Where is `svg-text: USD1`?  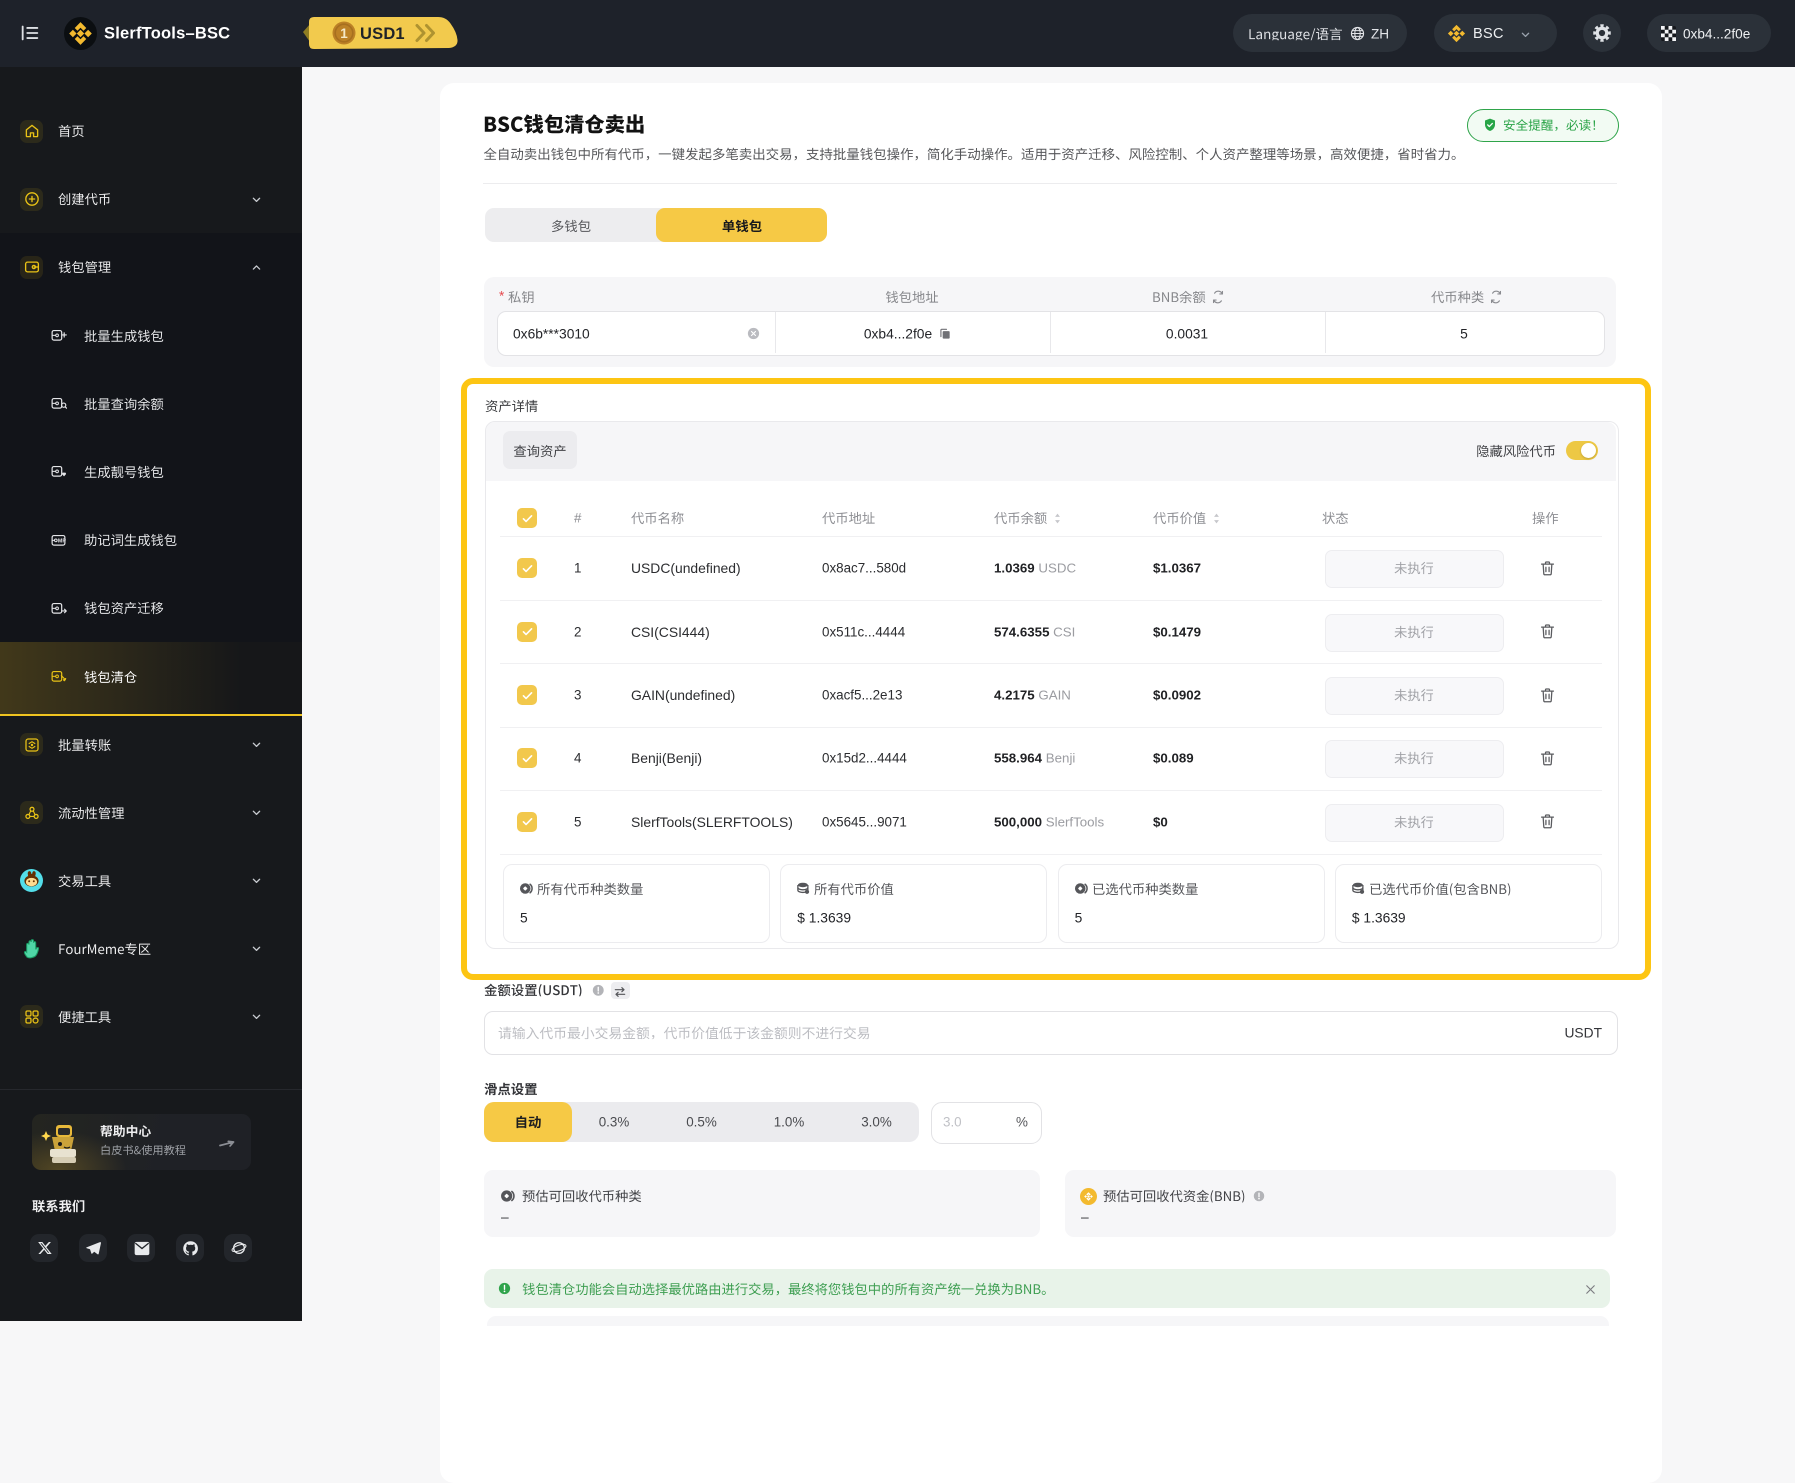 svg-text: USD1 is located at coordinates (382, 34).